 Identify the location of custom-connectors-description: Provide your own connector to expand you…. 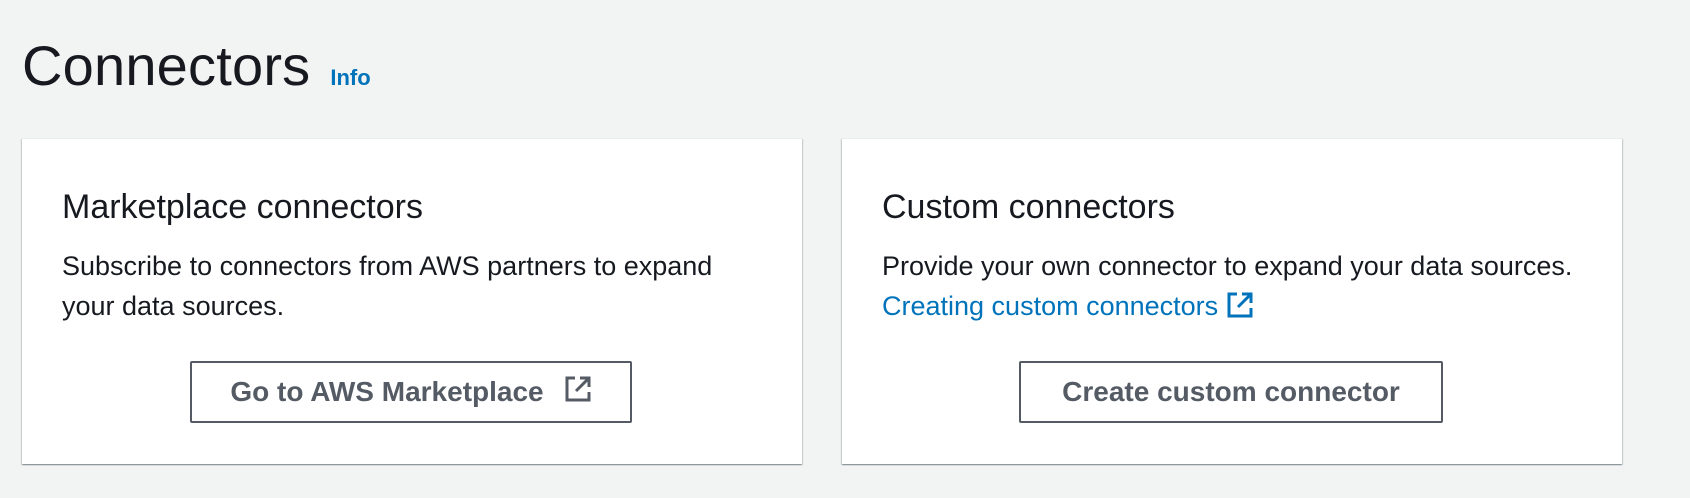
(1237, 288).